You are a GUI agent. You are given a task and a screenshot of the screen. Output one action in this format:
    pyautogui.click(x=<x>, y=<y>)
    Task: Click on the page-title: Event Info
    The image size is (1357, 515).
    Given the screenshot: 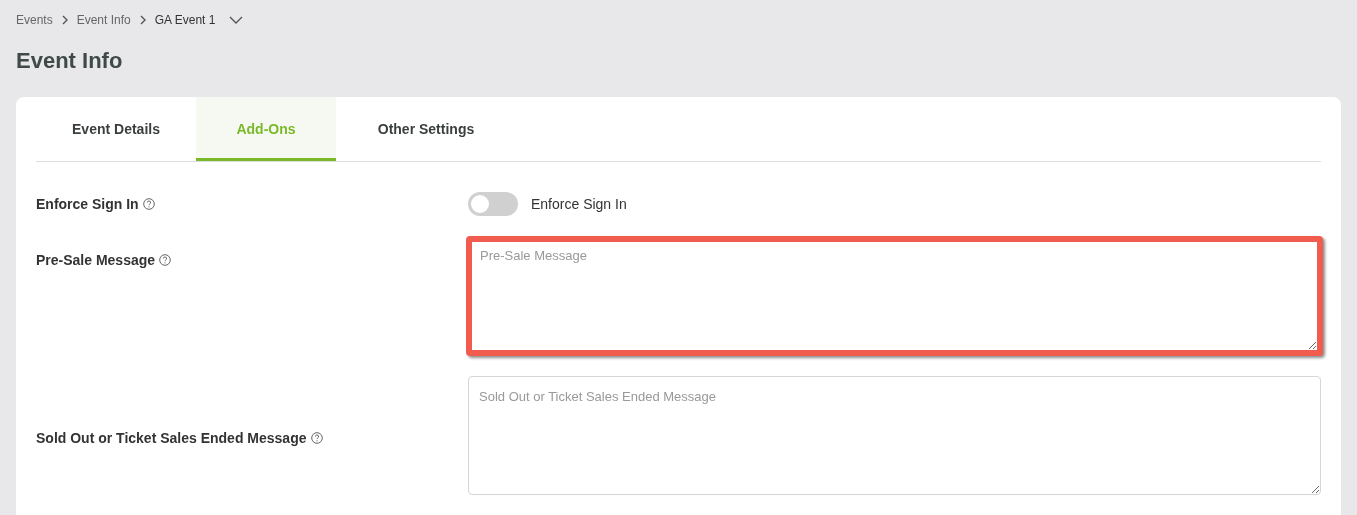 What is the action you would take?
    pyautogui.click(x=70, y=61)
    